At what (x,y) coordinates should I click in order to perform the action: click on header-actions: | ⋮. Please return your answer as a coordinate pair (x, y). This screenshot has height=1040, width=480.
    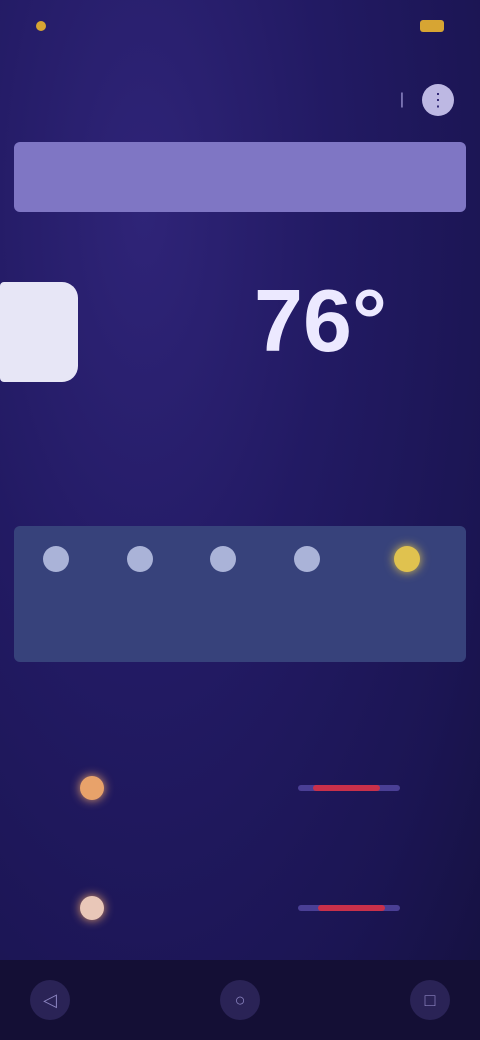
    Looking at the image, I should click on (427, 100).